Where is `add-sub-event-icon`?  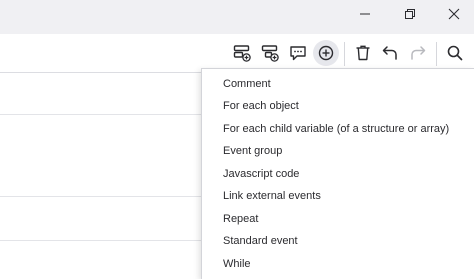
add-sub-event-icon is located at coordinates (270, 53).